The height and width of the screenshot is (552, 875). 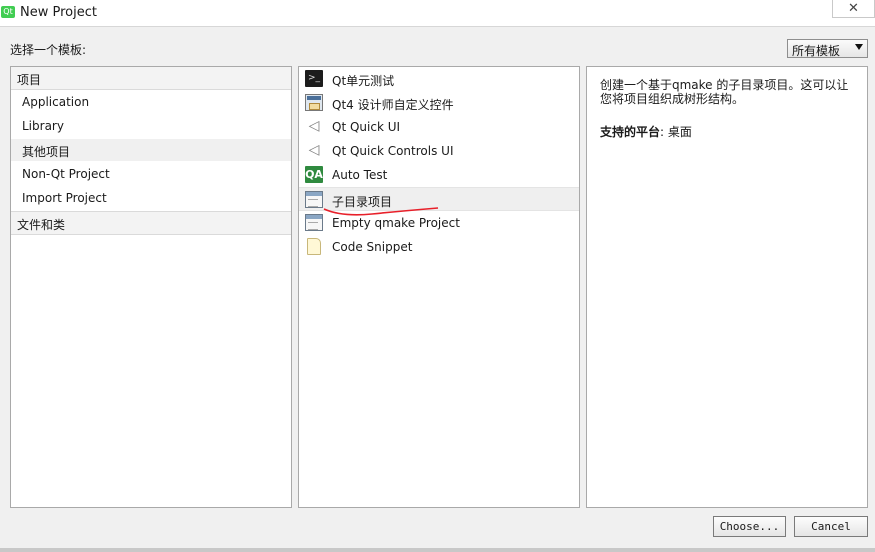 I want to click on terminal-icon: >_, so click(x=314, y=78).